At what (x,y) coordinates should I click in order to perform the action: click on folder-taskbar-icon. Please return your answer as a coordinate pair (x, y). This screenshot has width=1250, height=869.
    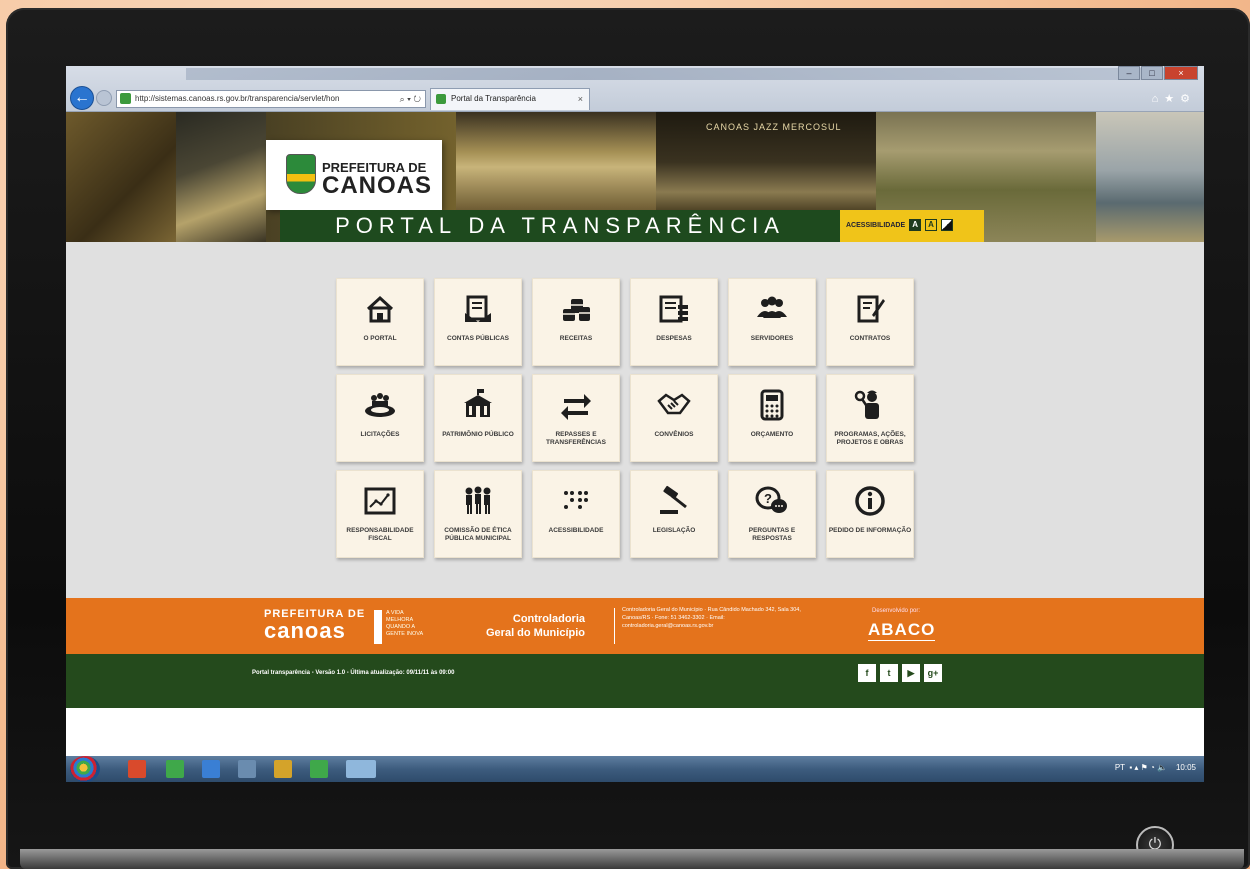
    Looking at the image, I should click on (283, 769).